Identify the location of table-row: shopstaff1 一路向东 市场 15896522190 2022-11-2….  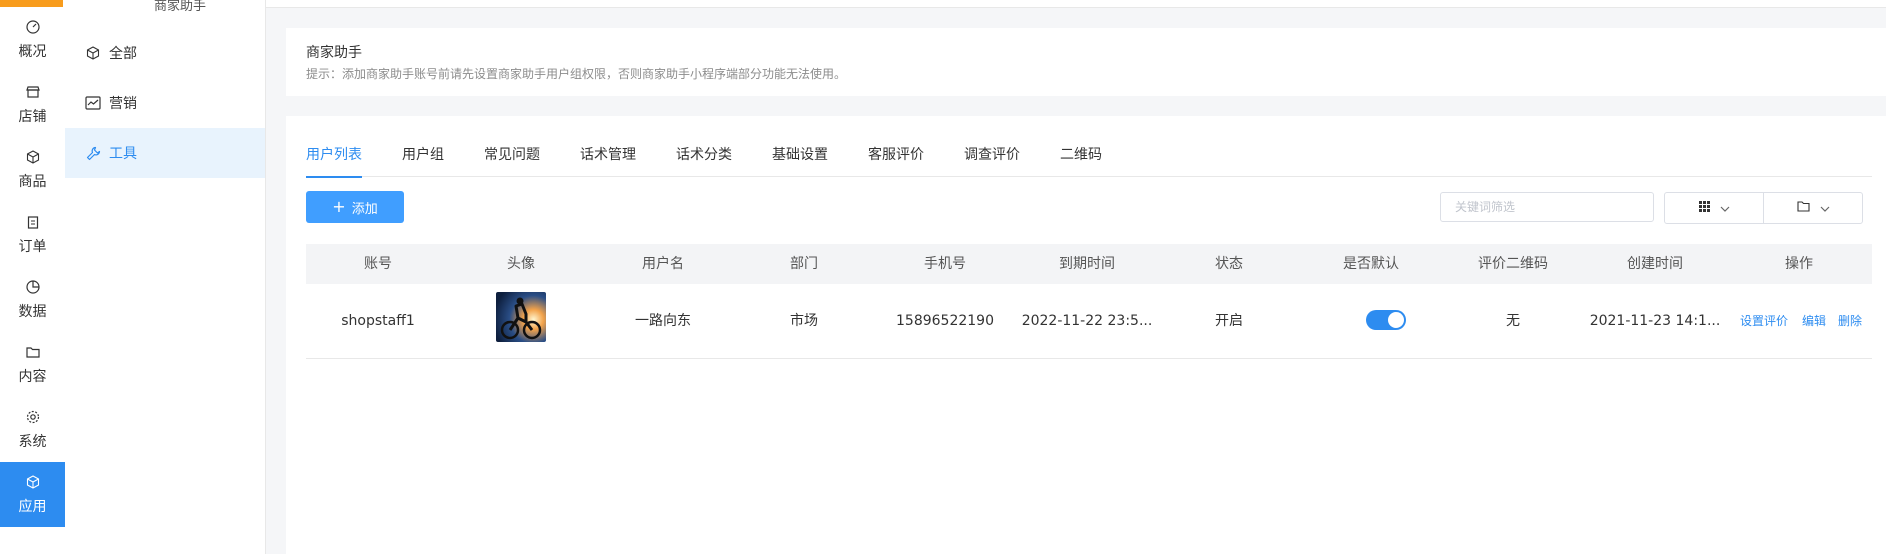
(1089, 321).